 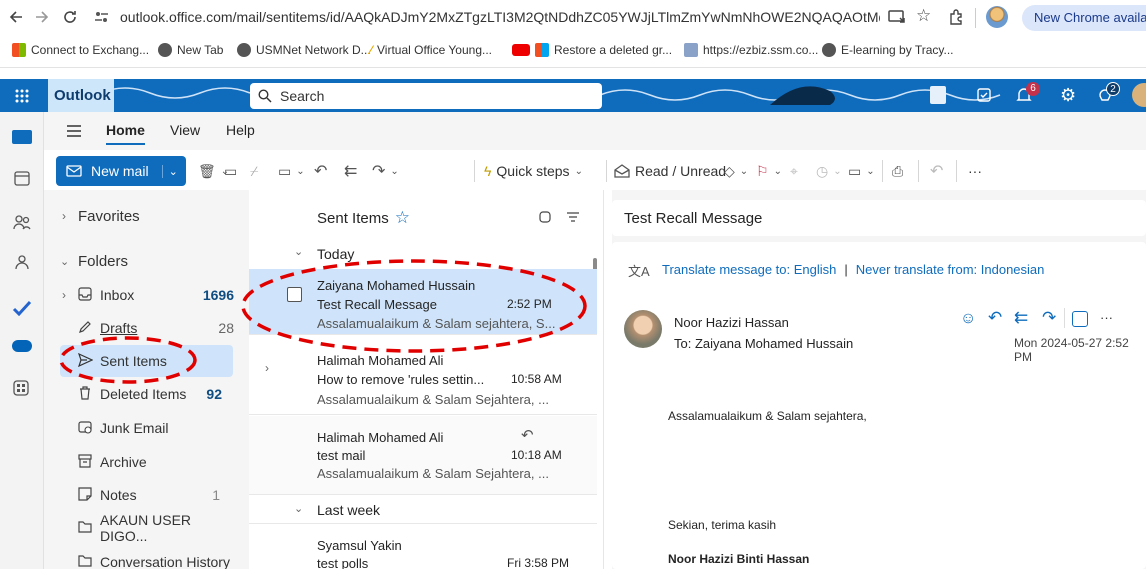 I want to click on new-mail-button: New mail ⌄, so click(x=121, y=171).